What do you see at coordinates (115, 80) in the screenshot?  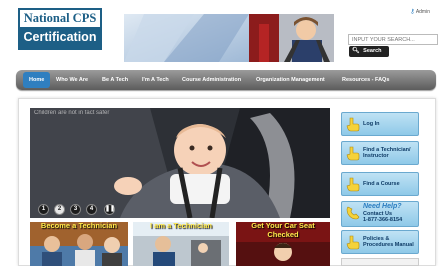 I see `nav-item-be-a-tech: Be A Tech` at bounding box center [115, 80].